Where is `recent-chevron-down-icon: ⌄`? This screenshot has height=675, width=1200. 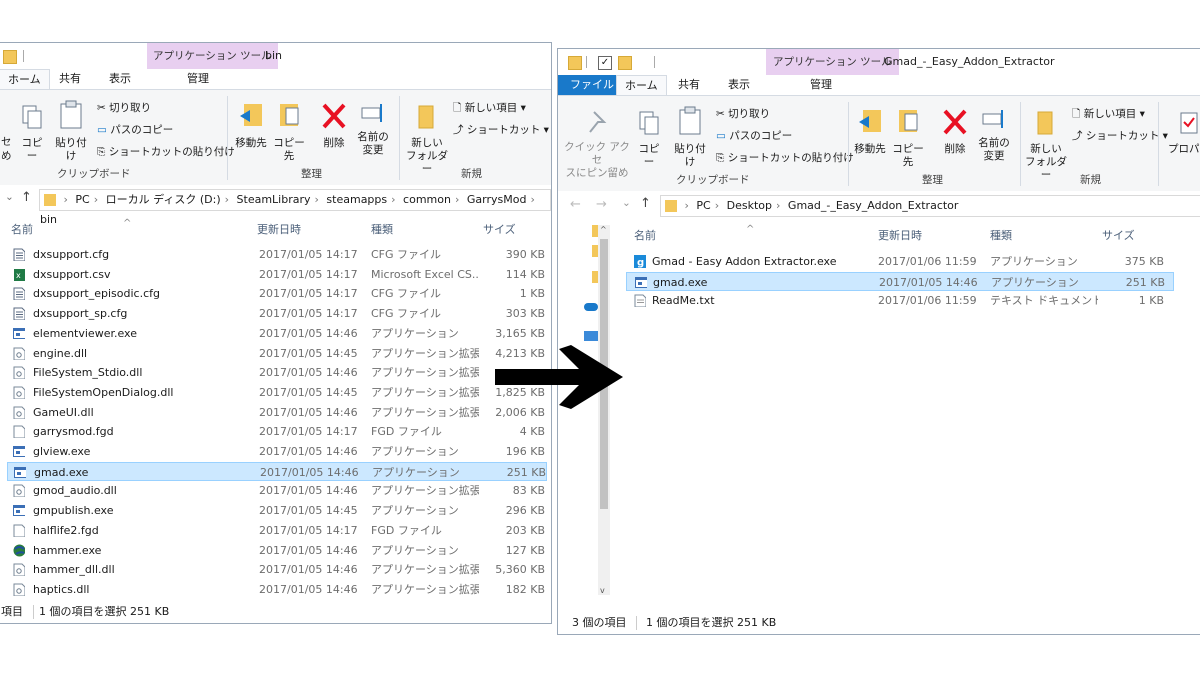 recent-chevron-down-icon: ⌄ is located at coordinates (626, 203).